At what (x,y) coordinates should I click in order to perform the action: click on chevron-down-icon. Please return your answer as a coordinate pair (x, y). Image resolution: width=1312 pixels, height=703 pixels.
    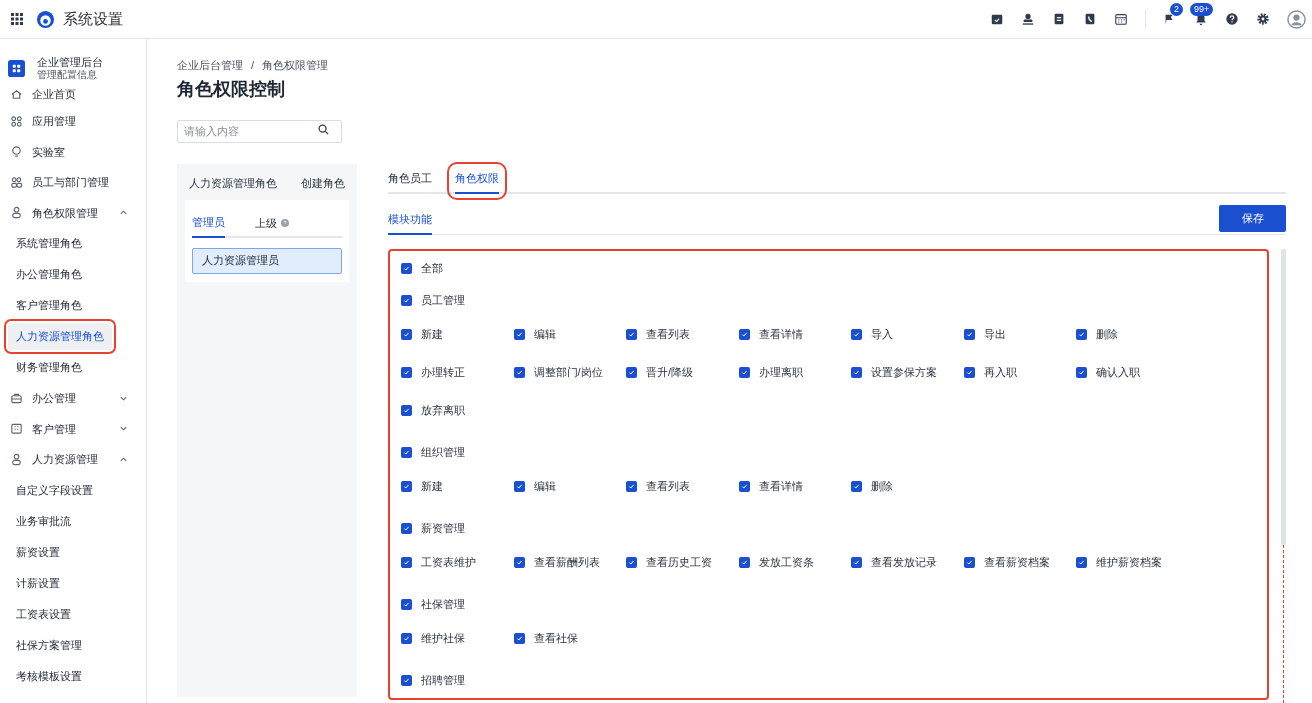
    Looking at the image, I should click on (123, 429).